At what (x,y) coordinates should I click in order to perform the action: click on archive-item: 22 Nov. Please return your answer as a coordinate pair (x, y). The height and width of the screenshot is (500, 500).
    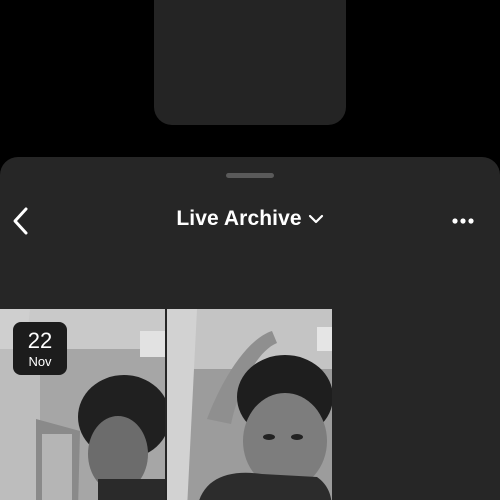
    Looking at the image, I should click on (82, 404).